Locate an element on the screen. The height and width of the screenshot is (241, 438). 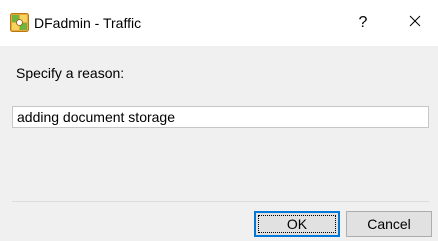
ok-button: OK is located at coordinates (297, 224).